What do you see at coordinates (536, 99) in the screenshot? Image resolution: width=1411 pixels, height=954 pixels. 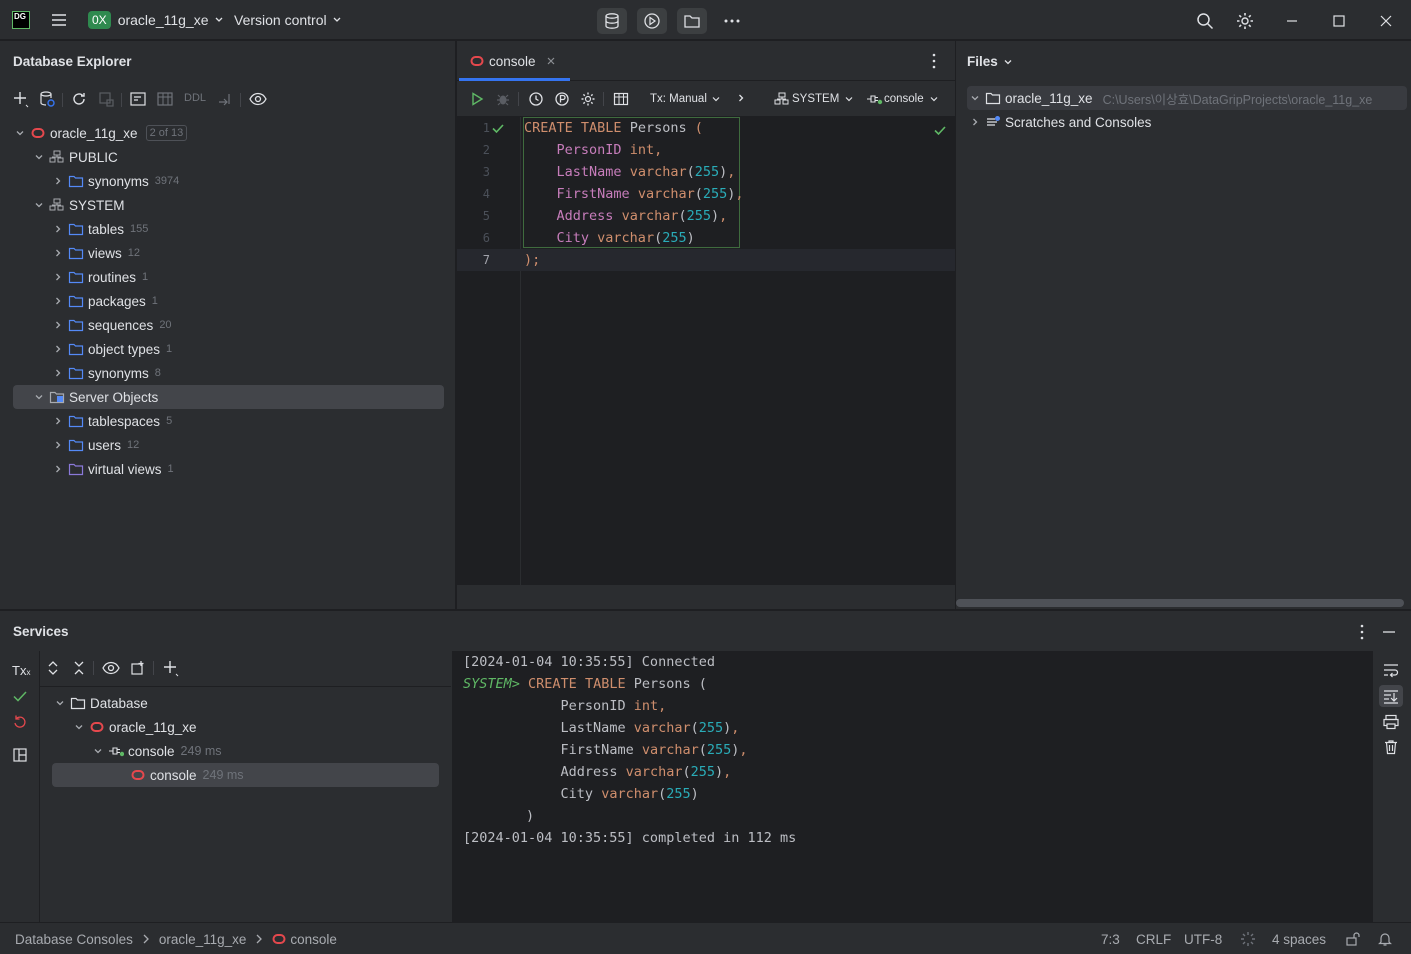 I see `history-button` at bounding box center [536, 99].